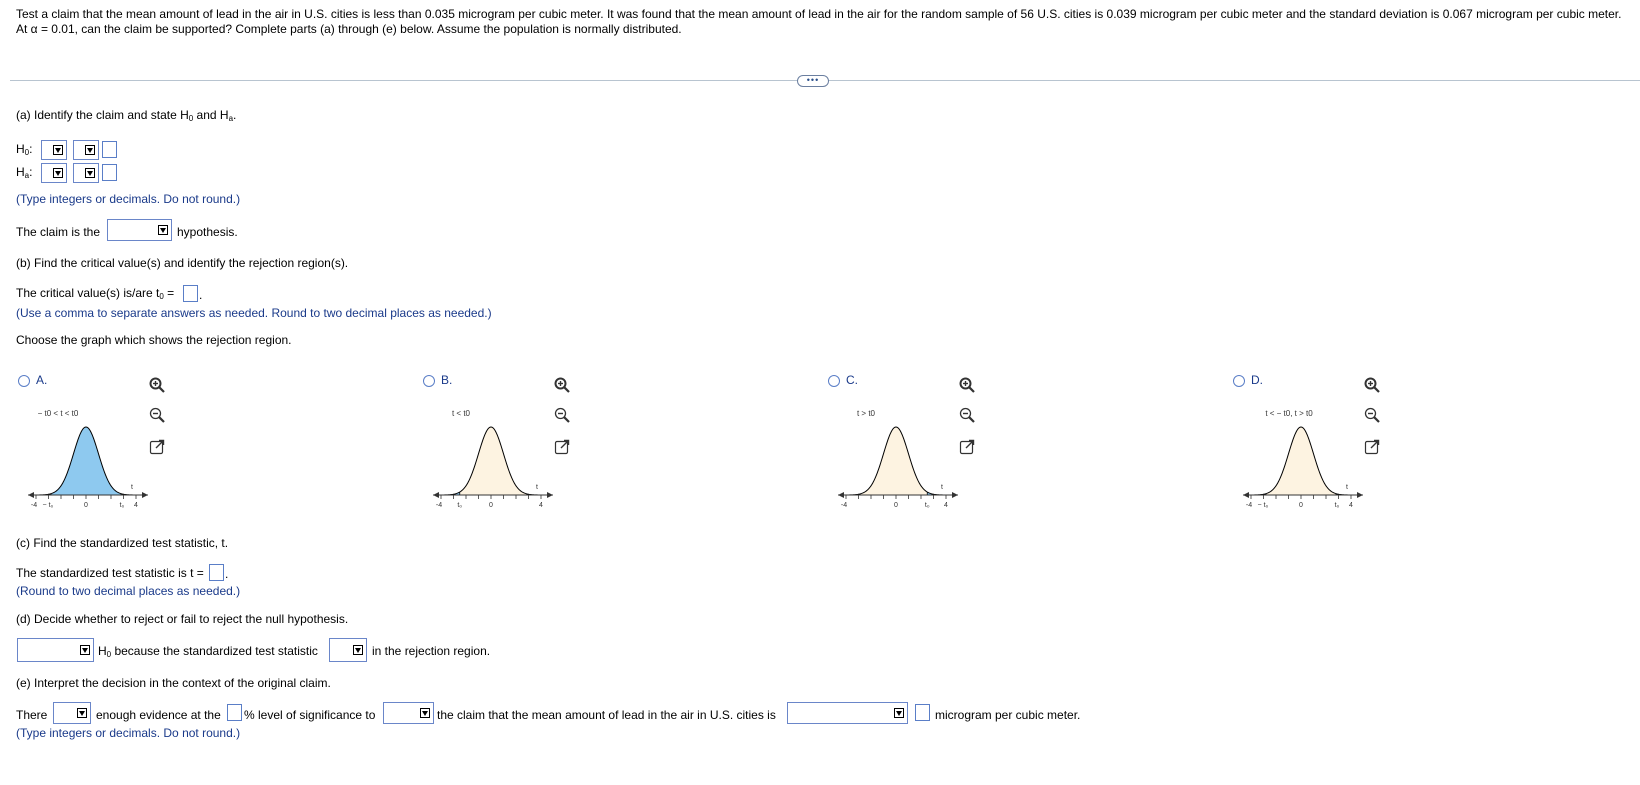 This screenshot has height=785, width=1640. I want to click on rejection-region-graph: -4 4 t − t₀ 0 t₀ t < − t0, t > t0, so click(1303, 459).